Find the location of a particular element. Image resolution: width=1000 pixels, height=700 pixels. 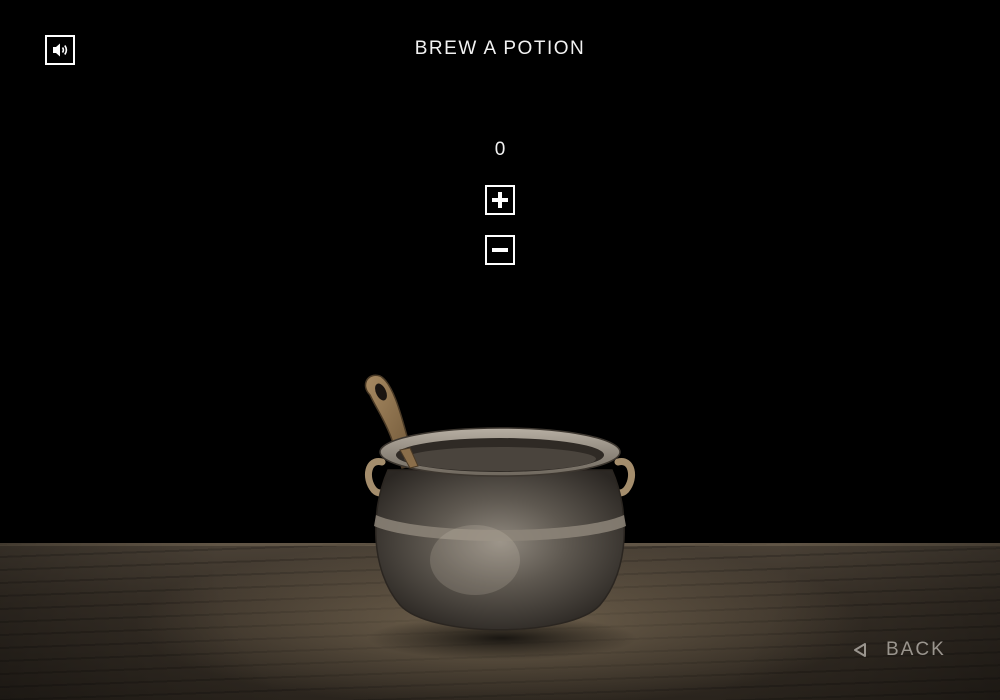

sound-toggle-button is located at coordinates (60, 50).